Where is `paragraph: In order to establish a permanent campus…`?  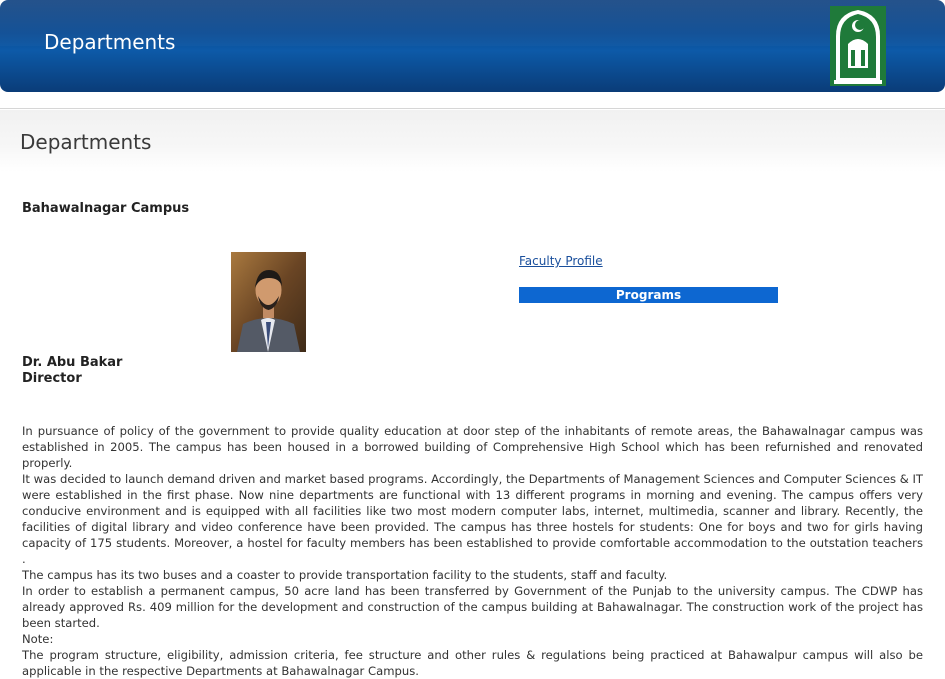
paragraph: In order to establish a permanent campus… is located at coordinates (472, 607).